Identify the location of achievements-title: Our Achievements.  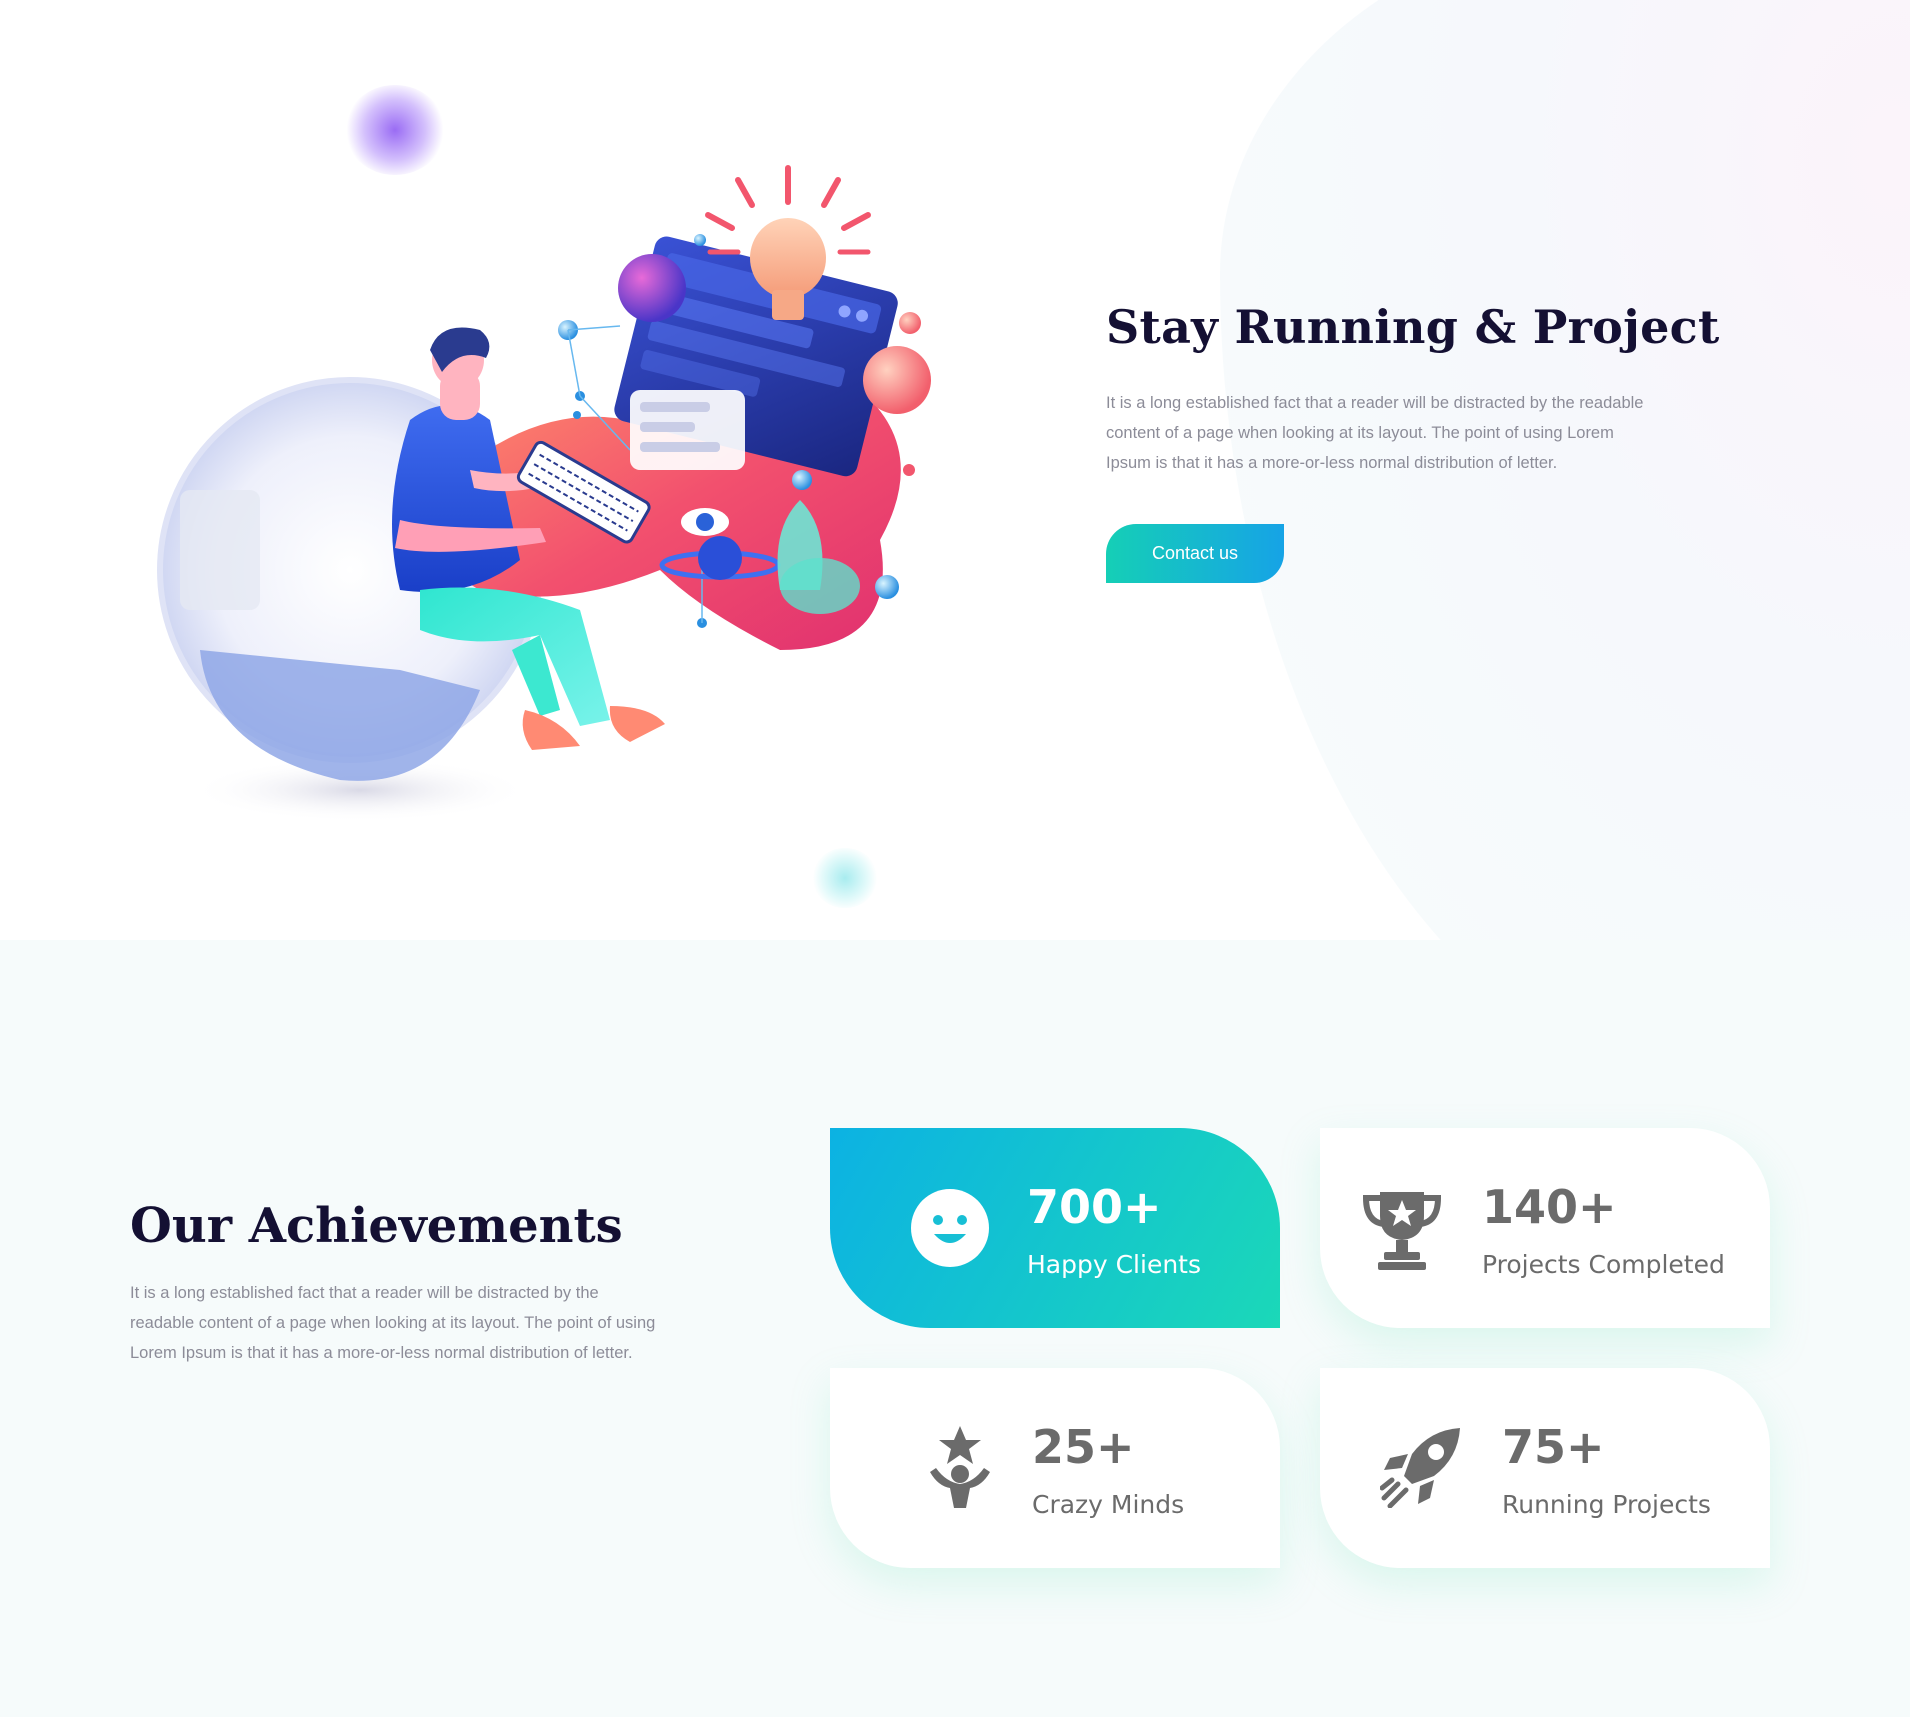
(376, 1226).